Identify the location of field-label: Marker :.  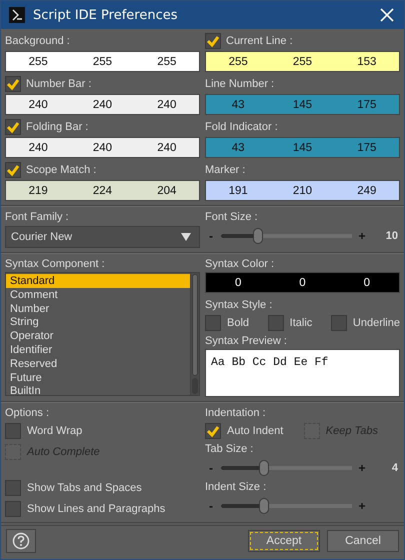
(225, 170).